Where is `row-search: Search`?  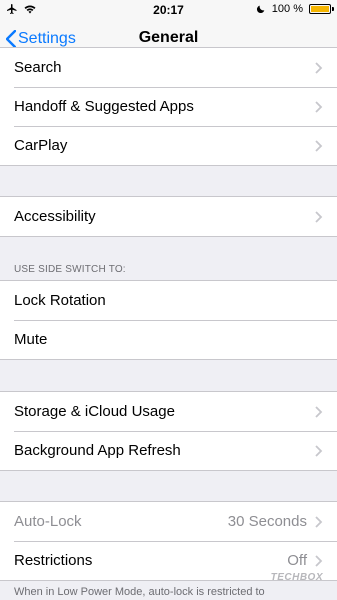
row-search: Search is located at coordinates (168, 67).